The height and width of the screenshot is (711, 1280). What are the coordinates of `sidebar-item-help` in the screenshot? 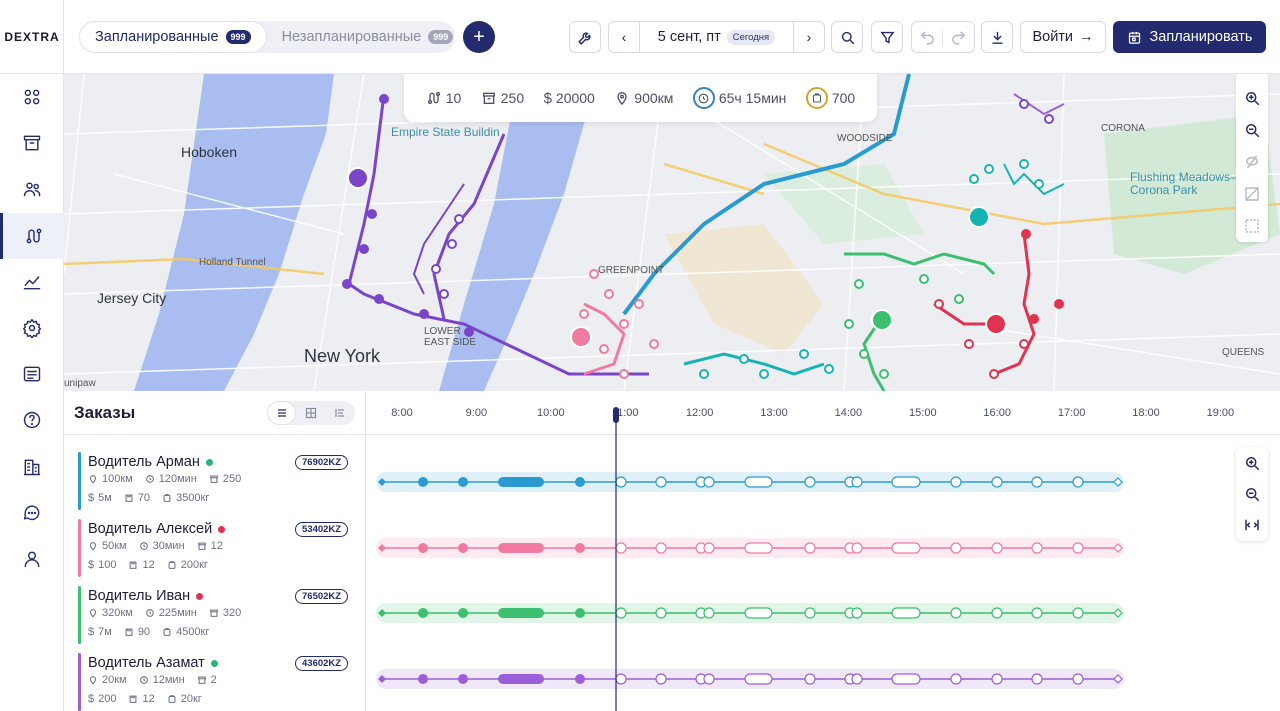 It's located at (32, 420).